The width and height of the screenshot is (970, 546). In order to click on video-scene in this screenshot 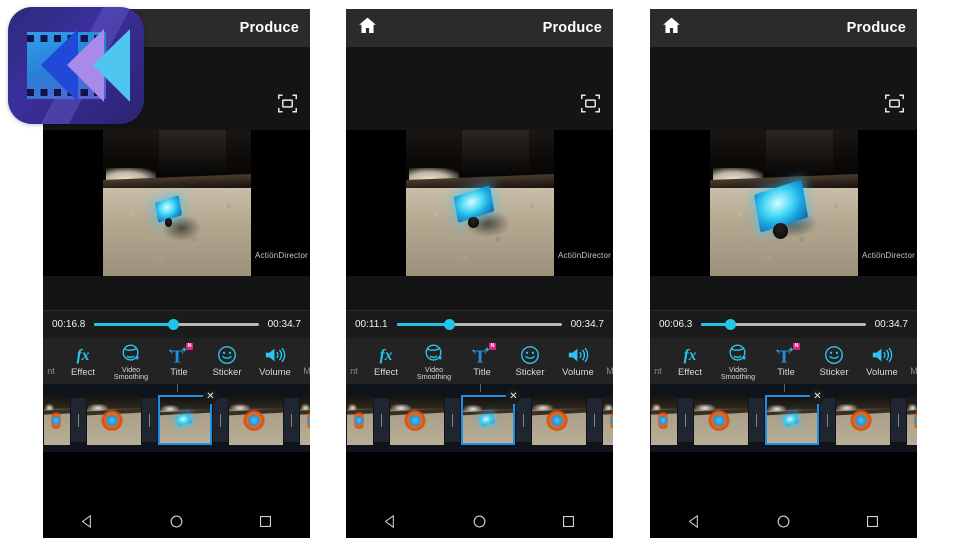, I will do `click(784, 203)`.